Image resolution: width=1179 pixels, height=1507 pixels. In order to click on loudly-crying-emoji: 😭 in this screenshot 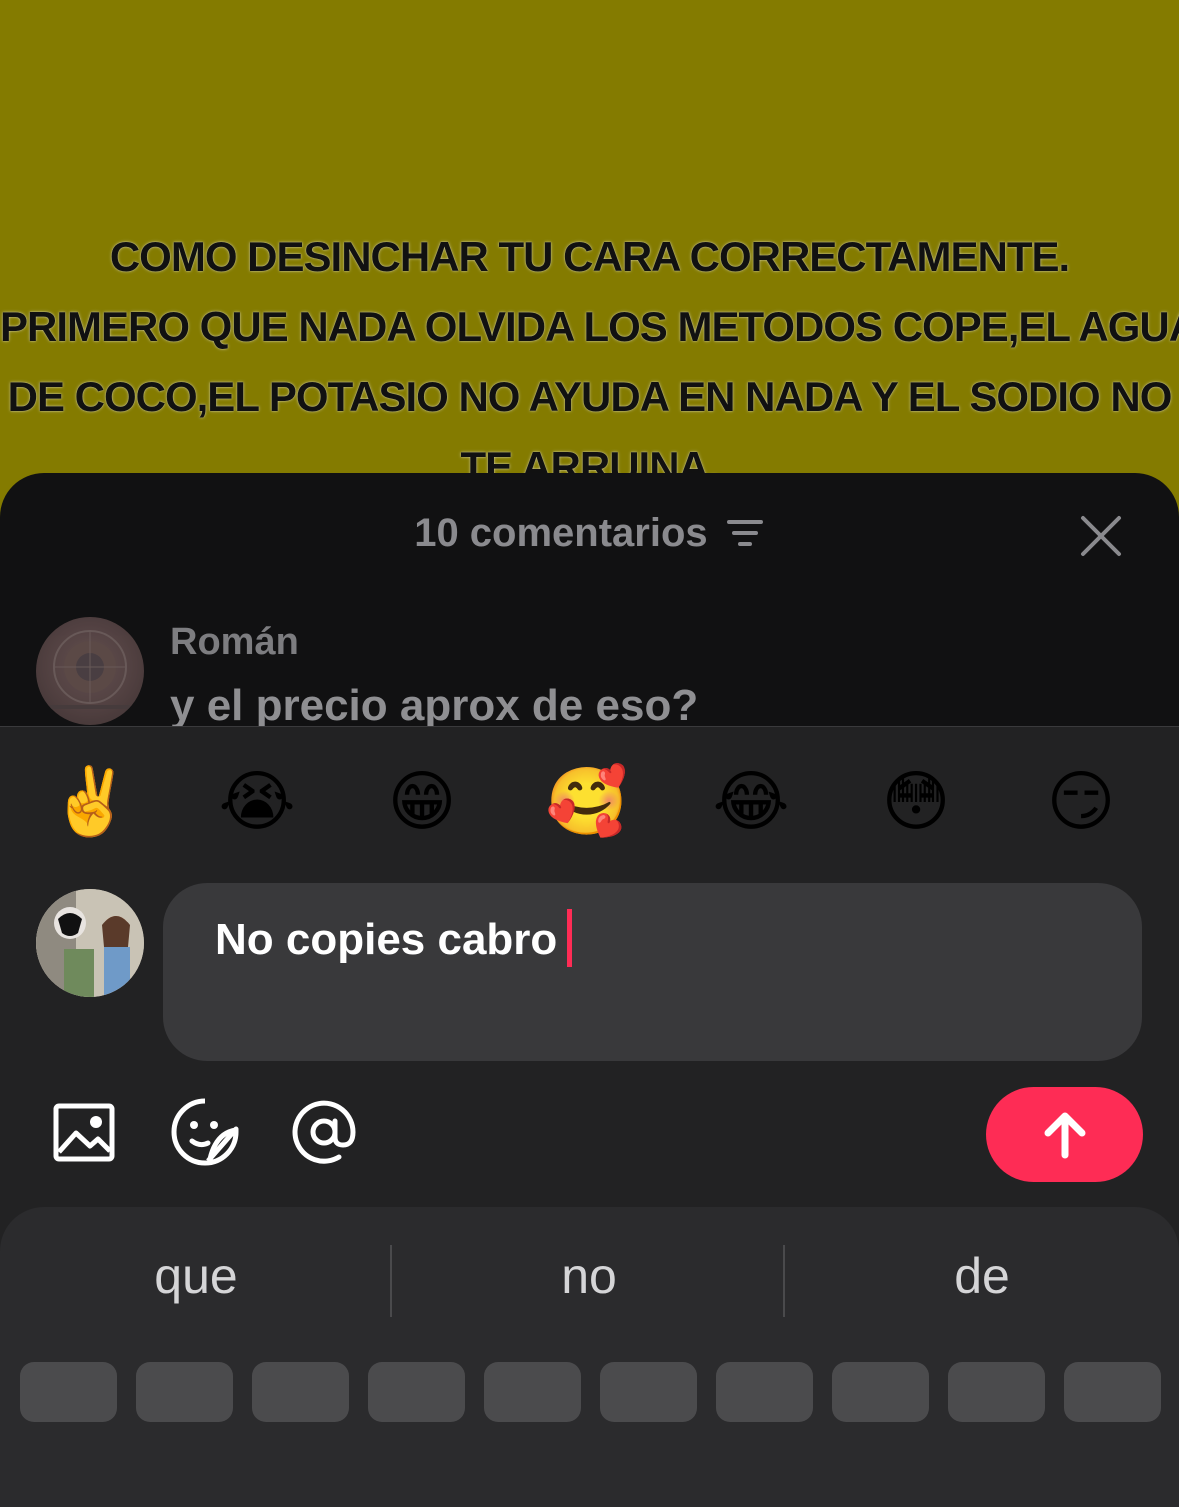, I will do `click(257, 802)`.